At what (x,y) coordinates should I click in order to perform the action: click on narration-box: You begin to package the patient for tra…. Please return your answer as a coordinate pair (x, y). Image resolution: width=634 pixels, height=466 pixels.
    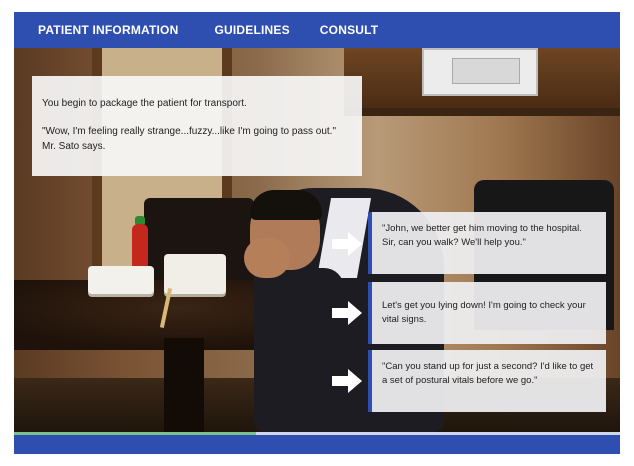
    Looking at the image, I should click on (197, 126).